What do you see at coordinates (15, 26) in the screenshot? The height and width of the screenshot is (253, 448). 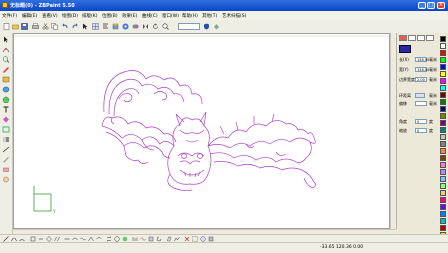 I see `open-folder-icon` at bounding box center [15, 26].